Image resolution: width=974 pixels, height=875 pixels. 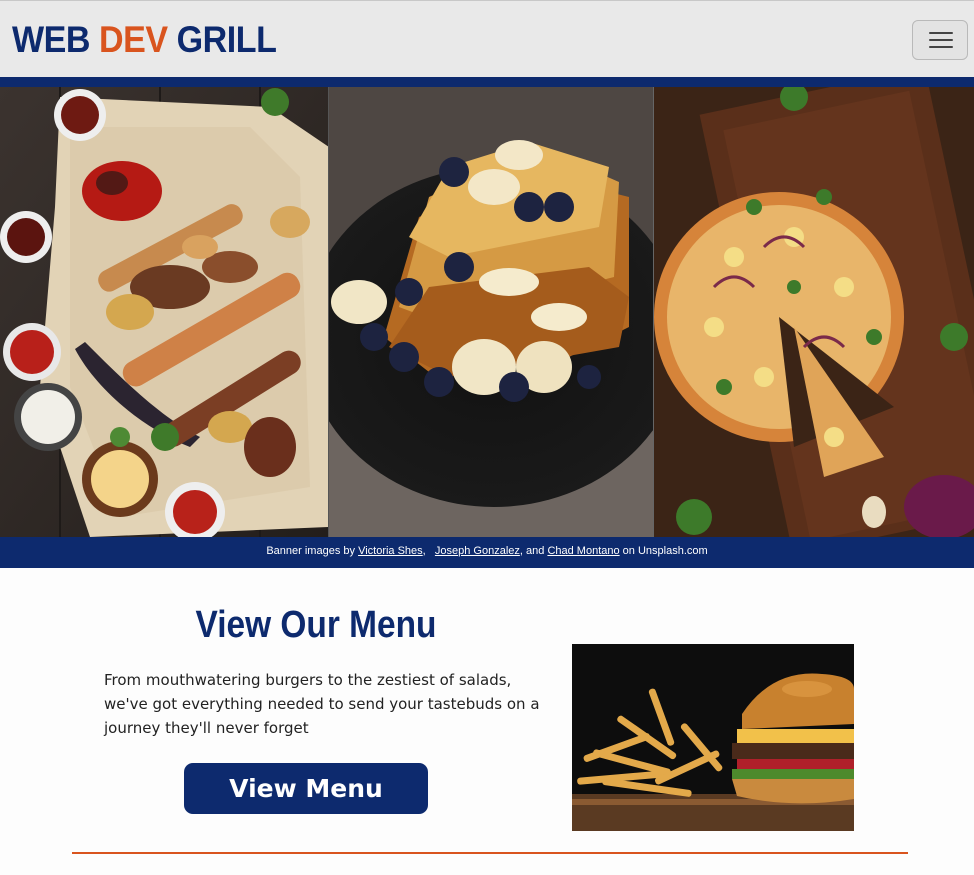 I want to click on credit-suffix: on Unsplash.com, so click(x=665, y=551).